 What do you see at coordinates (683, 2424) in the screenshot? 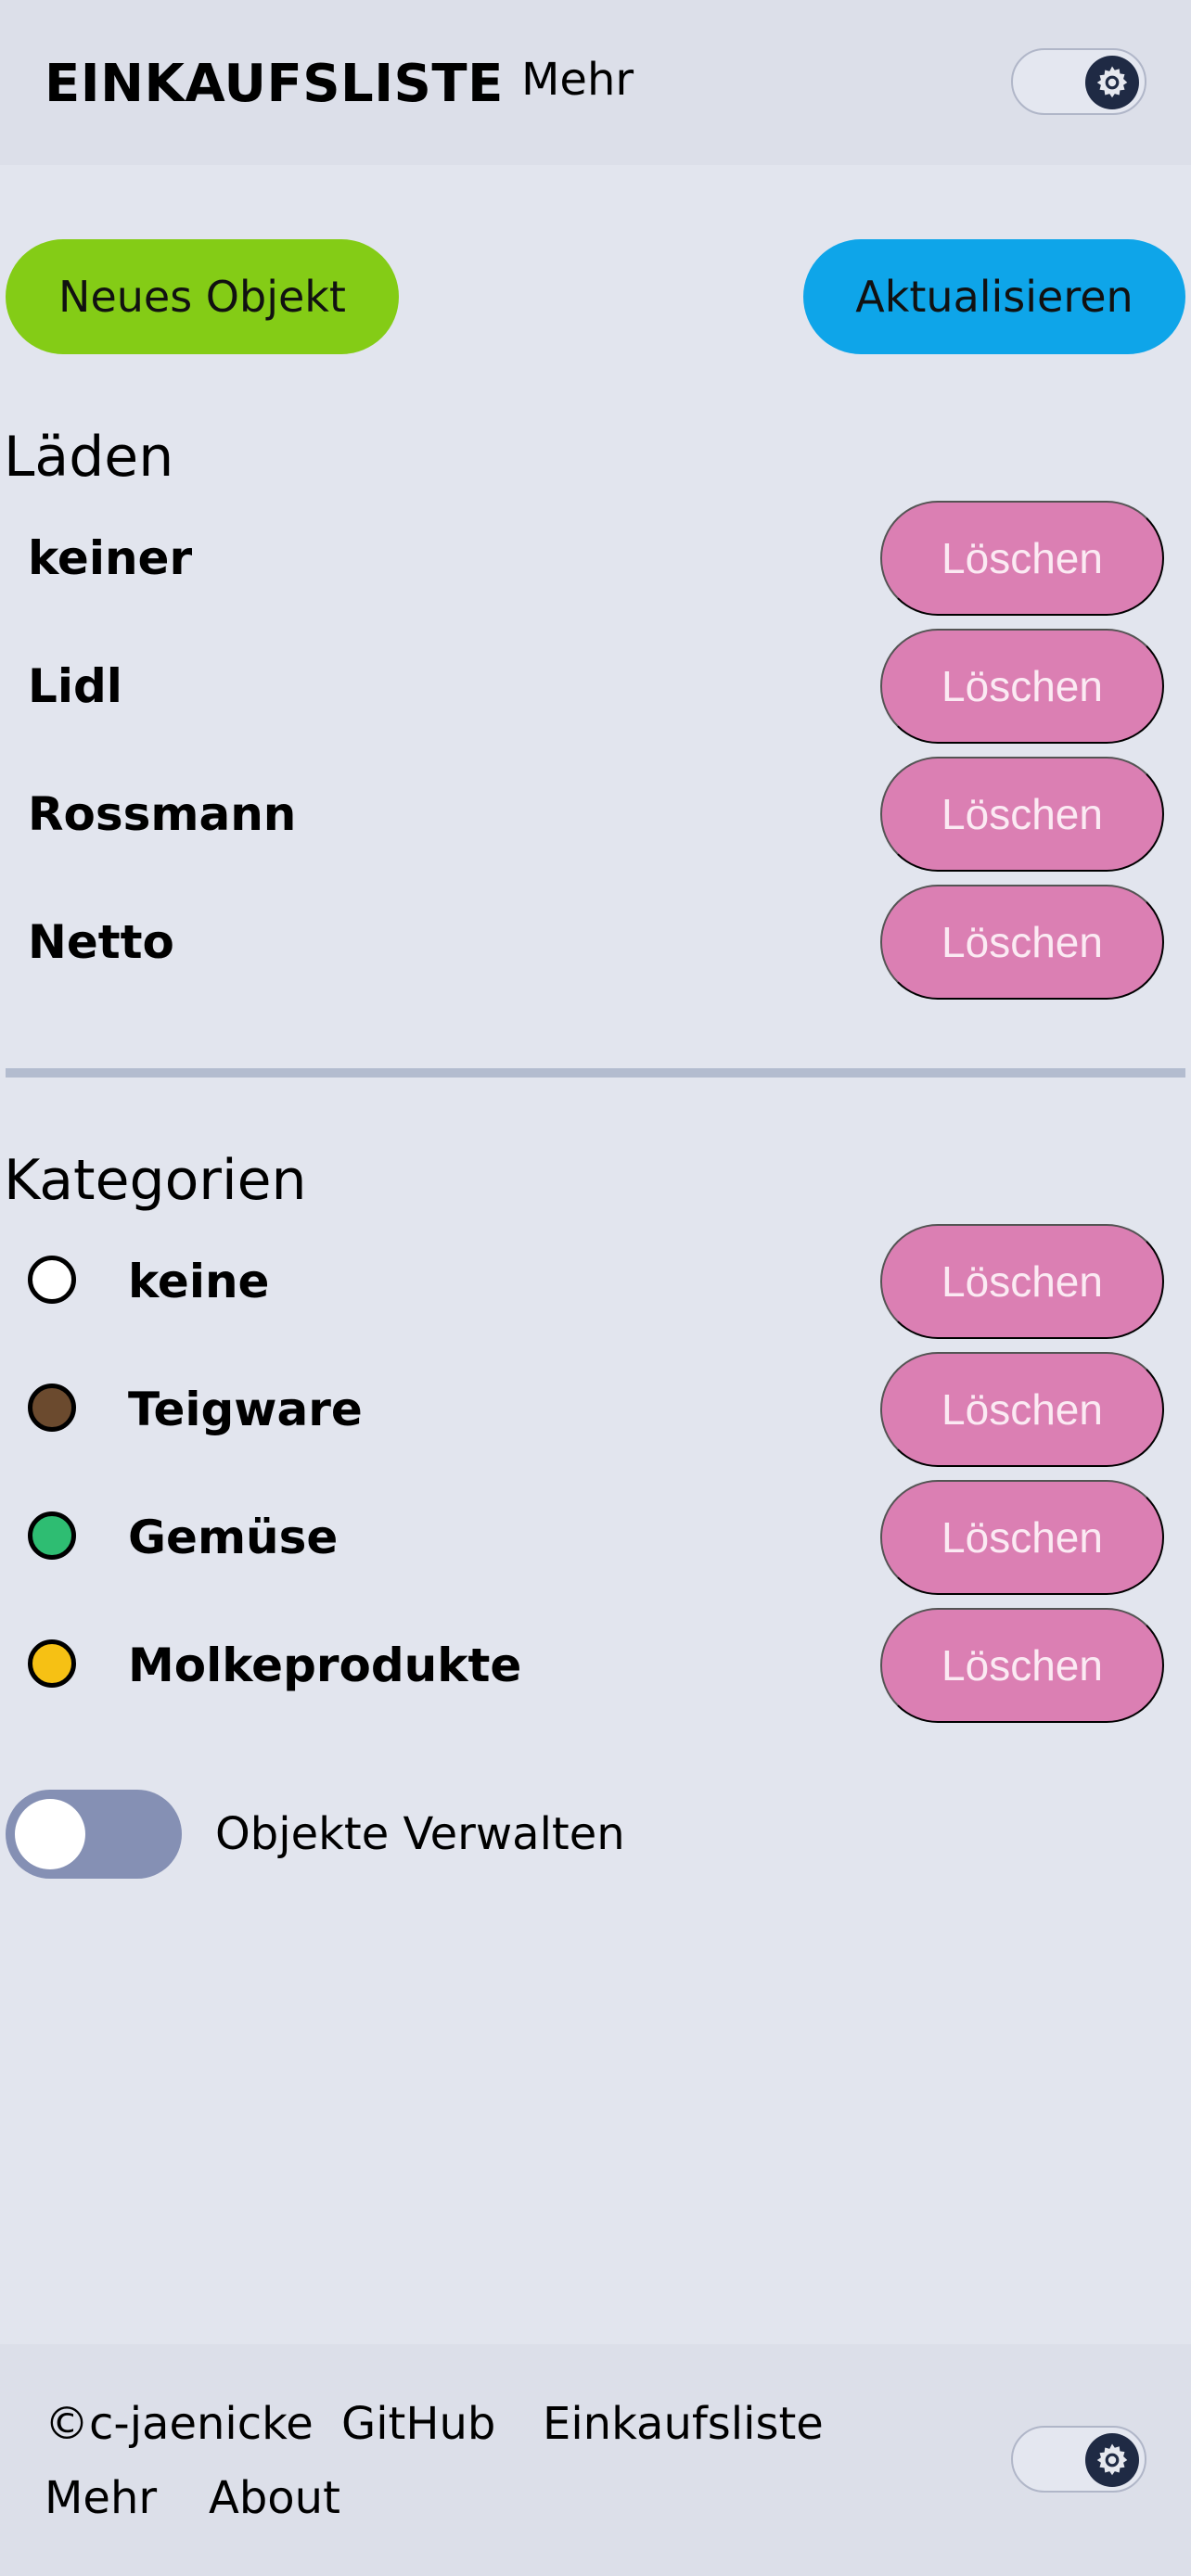
I see `footer-link-app: Einkaufsliste` at bounding box center [683, 2424].